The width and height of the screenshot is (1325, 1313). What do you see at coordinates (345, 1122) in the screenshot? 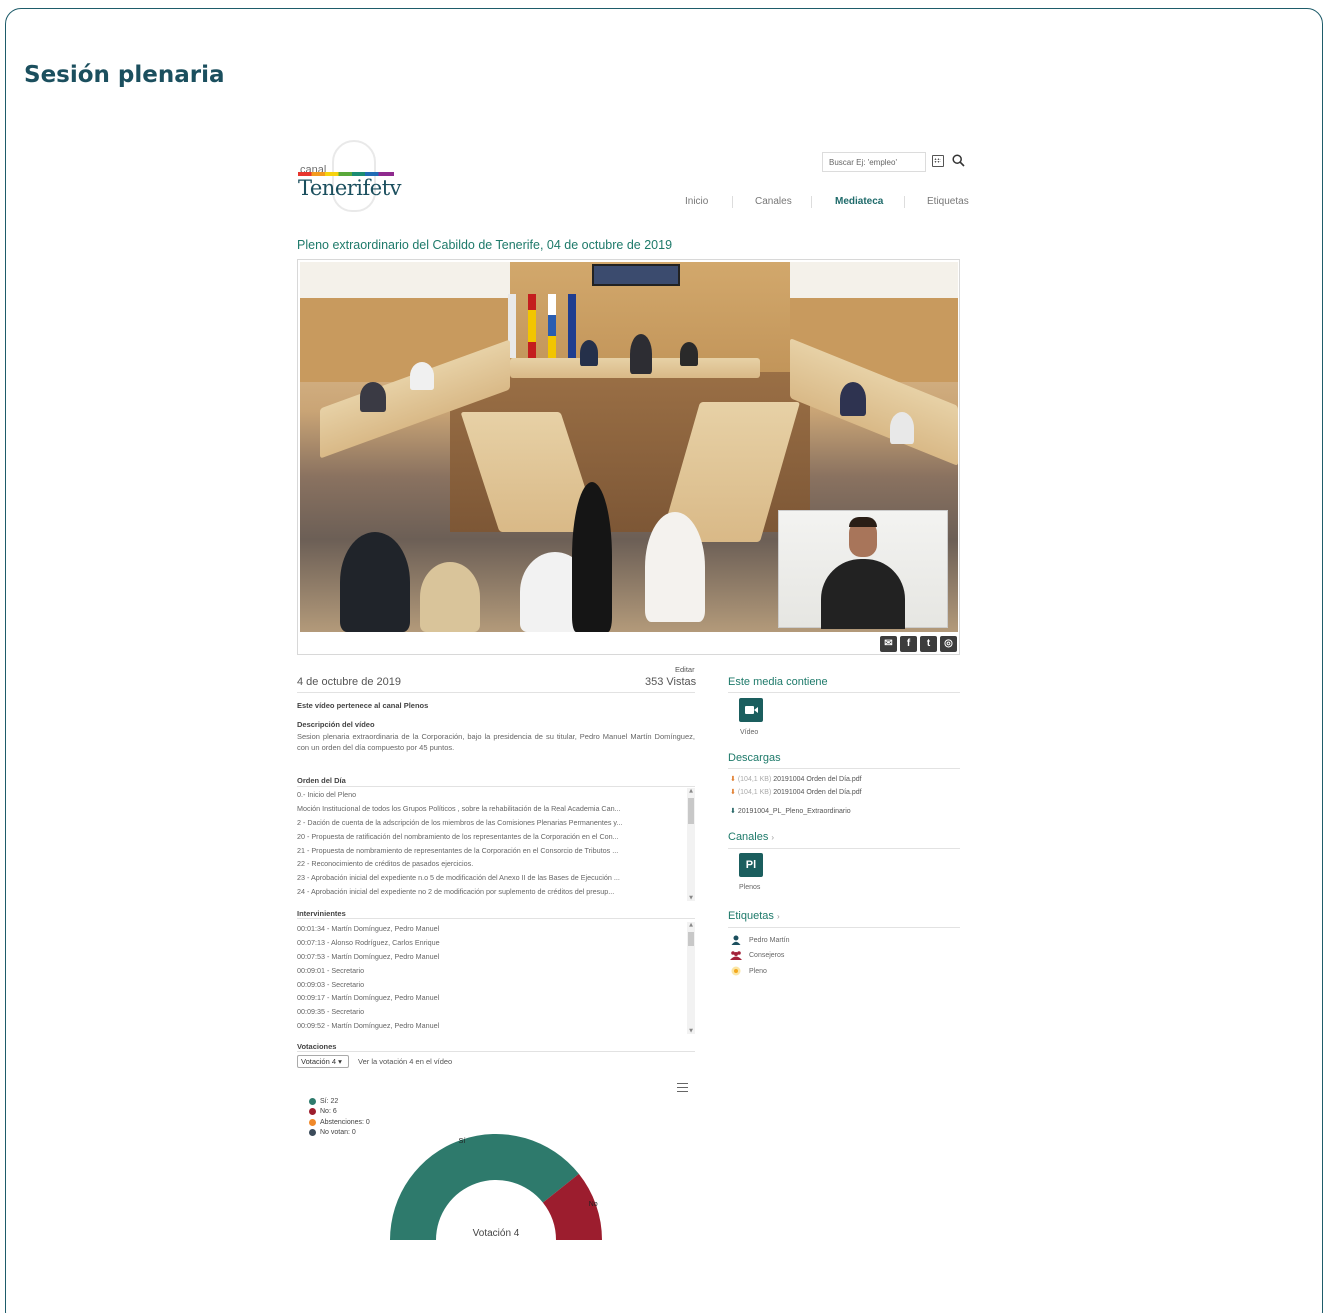
I see `legend-label: Abstenciones: 0` at bounding box center [345, 1122].